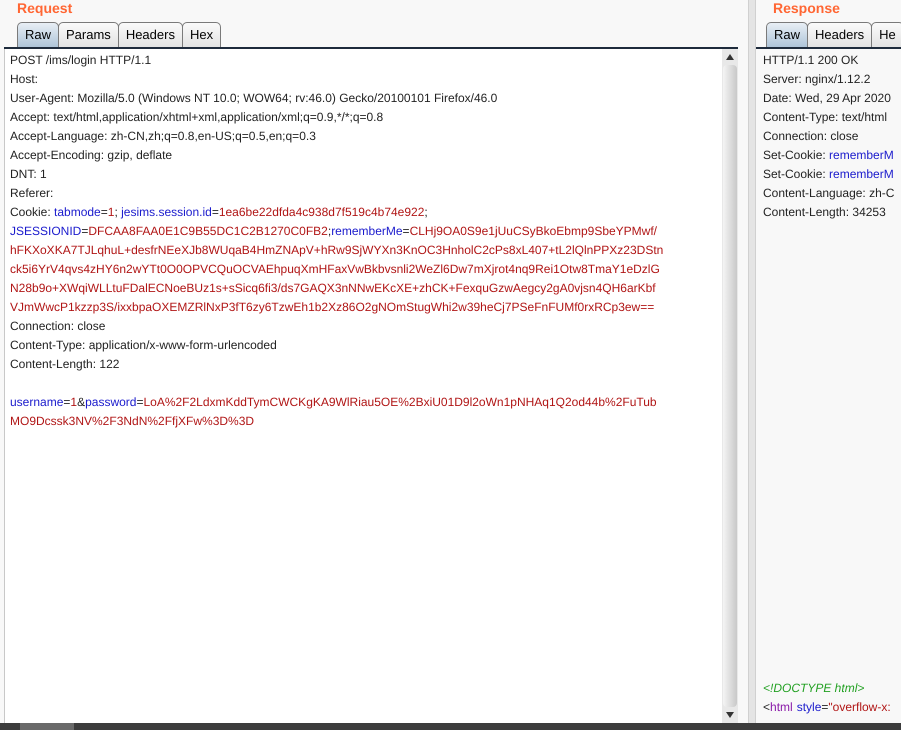 This screenshot has width=901, height=730. Describe the element at coordinates (163, 136) in the screenshot. I see `text-line: Accept-Language: zh-CN,zh;q=0.8,en-US;q=0.5,en;q=0.3` at that location.